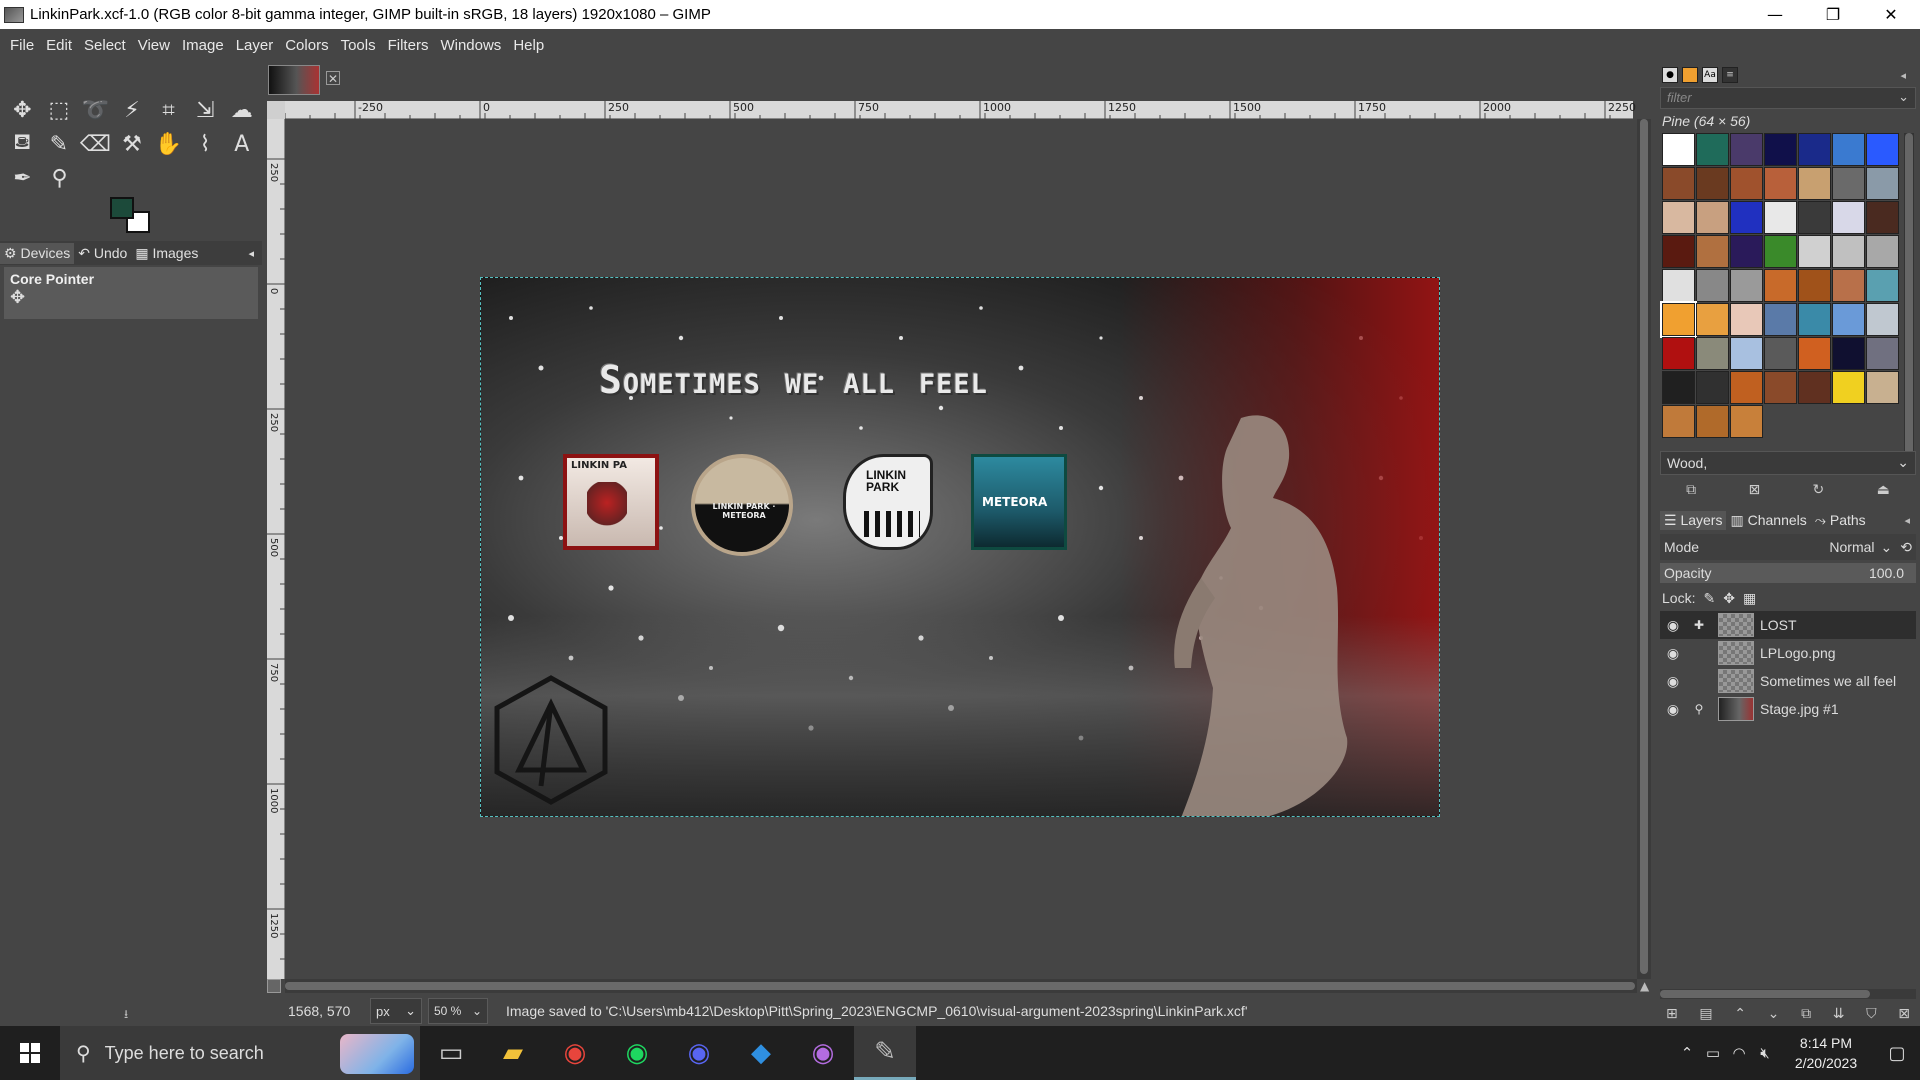 This screenshot has width=1920, height=1080. Describe the element at coordinates (1713, 1053) in the screenshot. I see `battery-icon: ▭` at that location.